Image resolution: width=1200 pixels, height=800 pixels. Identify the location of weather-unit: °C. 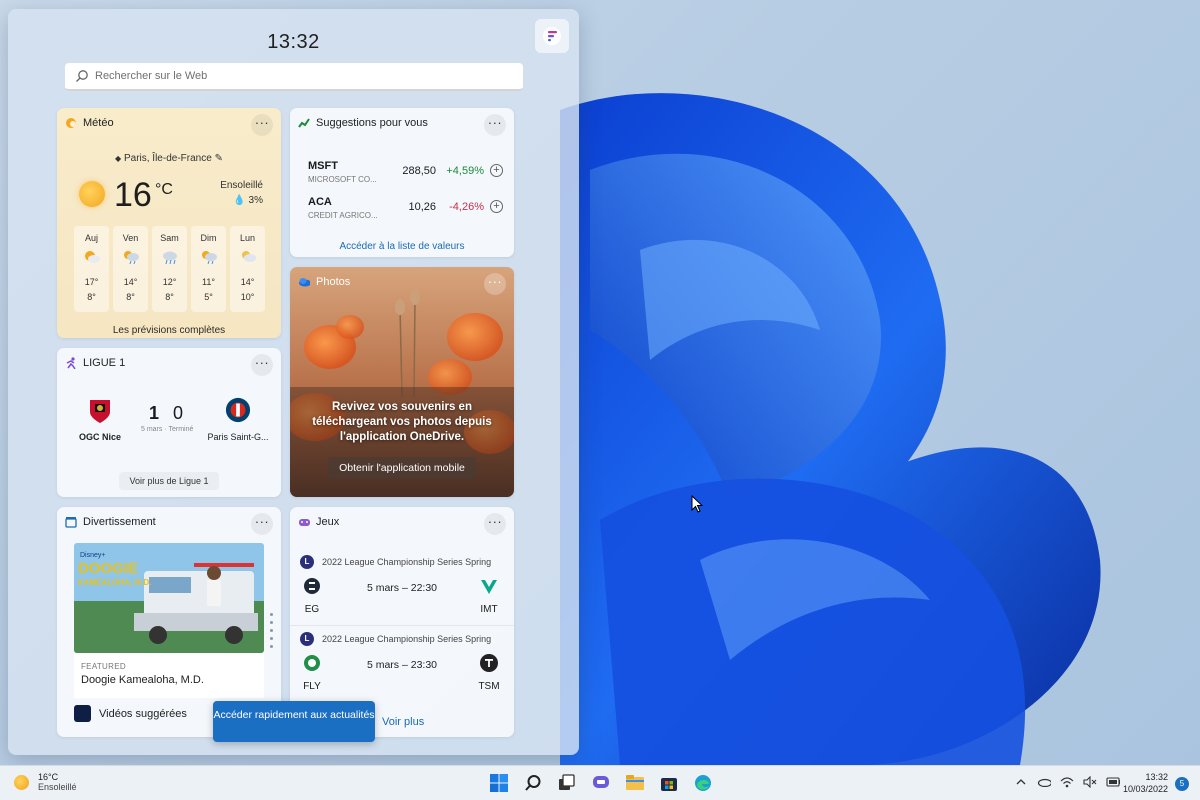
(164, 190).